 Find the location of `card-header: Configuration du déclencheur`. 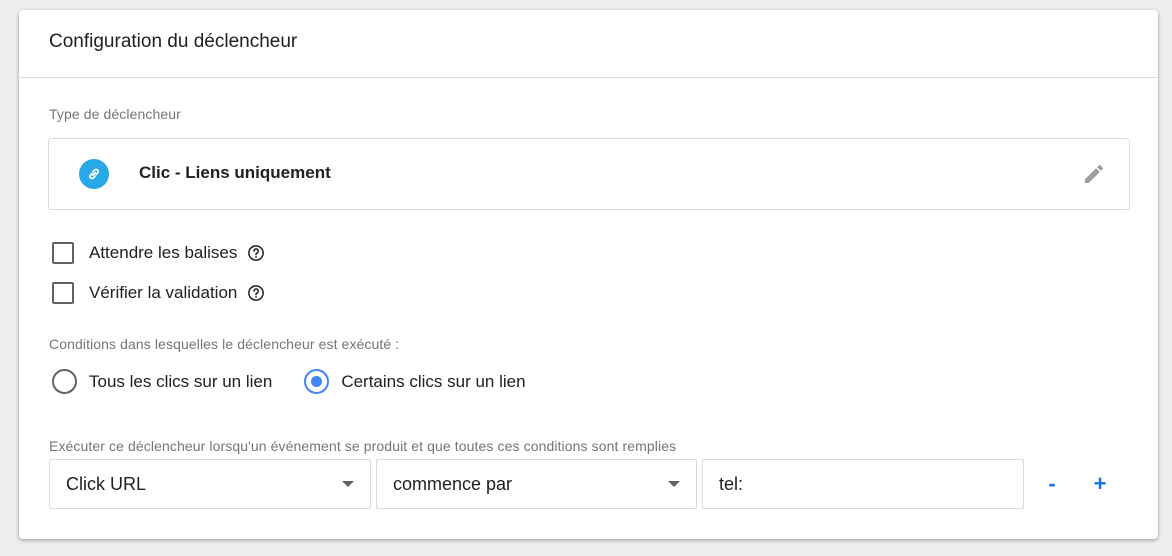

card-header: Configuration du déclencheur is located at coordinates (588, 44).